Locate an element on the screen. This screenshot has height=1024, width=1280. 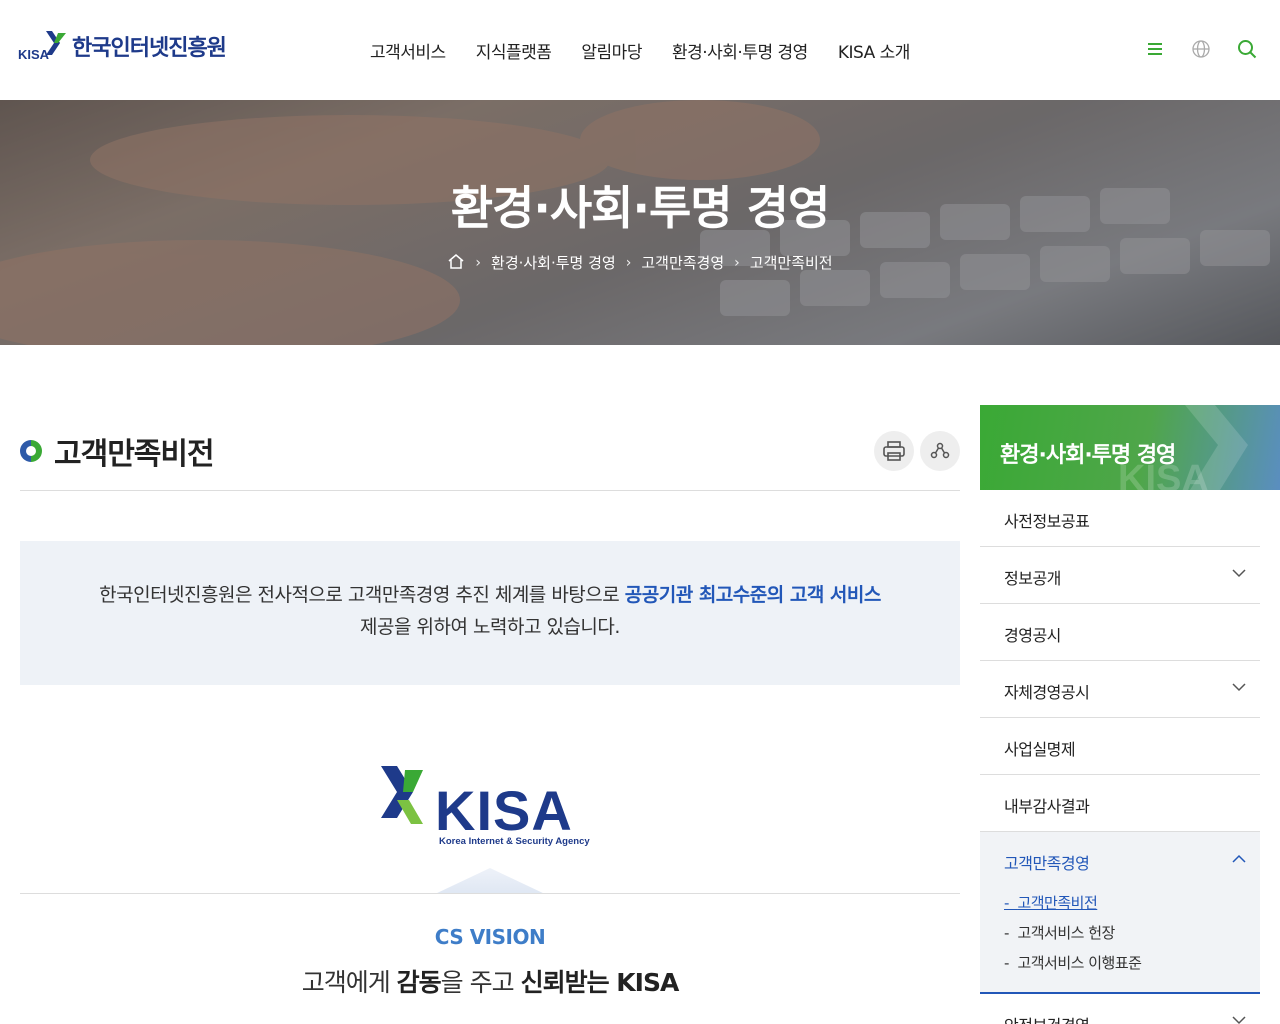
home-icon is located at coordinates (456, 263).